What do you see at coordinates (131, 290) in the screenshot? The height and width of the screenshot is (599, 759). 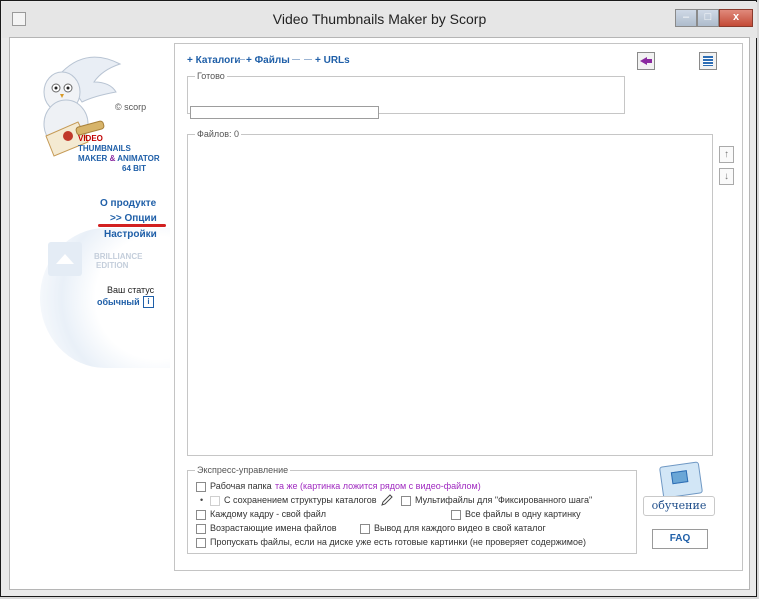 I see `status-label: Ваш статус` at bounding box center [131, 290].